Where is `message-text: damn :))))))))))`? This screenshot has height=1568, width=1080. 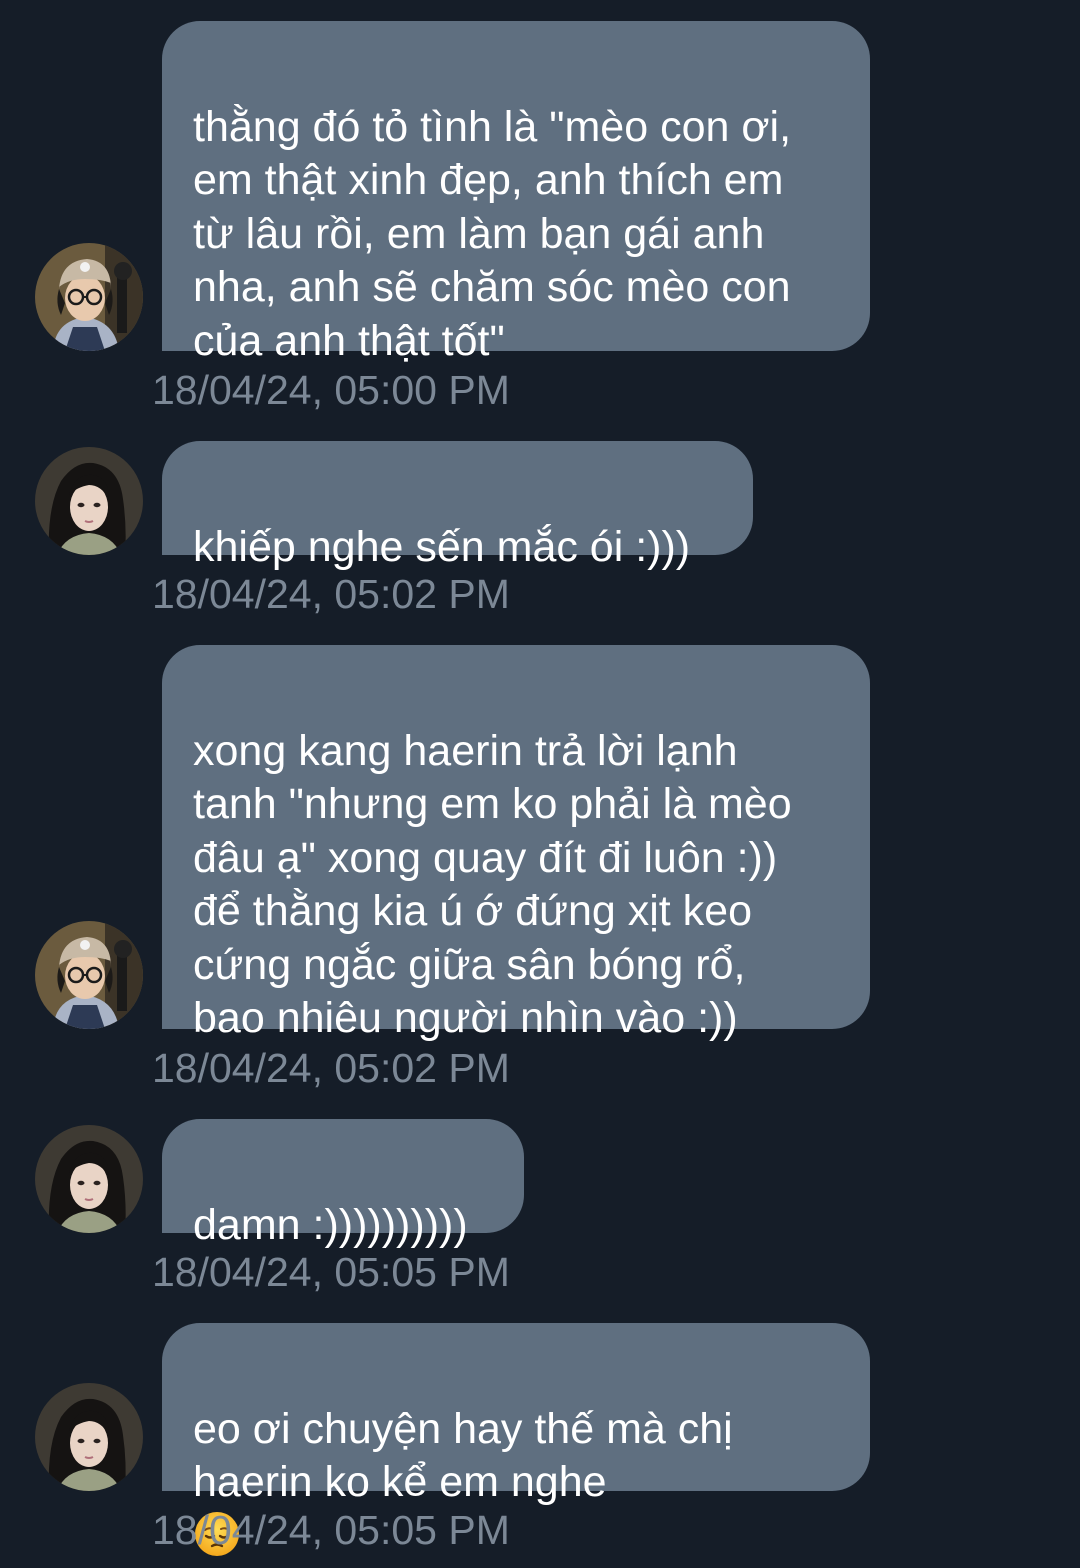 message-text: damn :)))))))))) is located at coordinates (330, 1224).